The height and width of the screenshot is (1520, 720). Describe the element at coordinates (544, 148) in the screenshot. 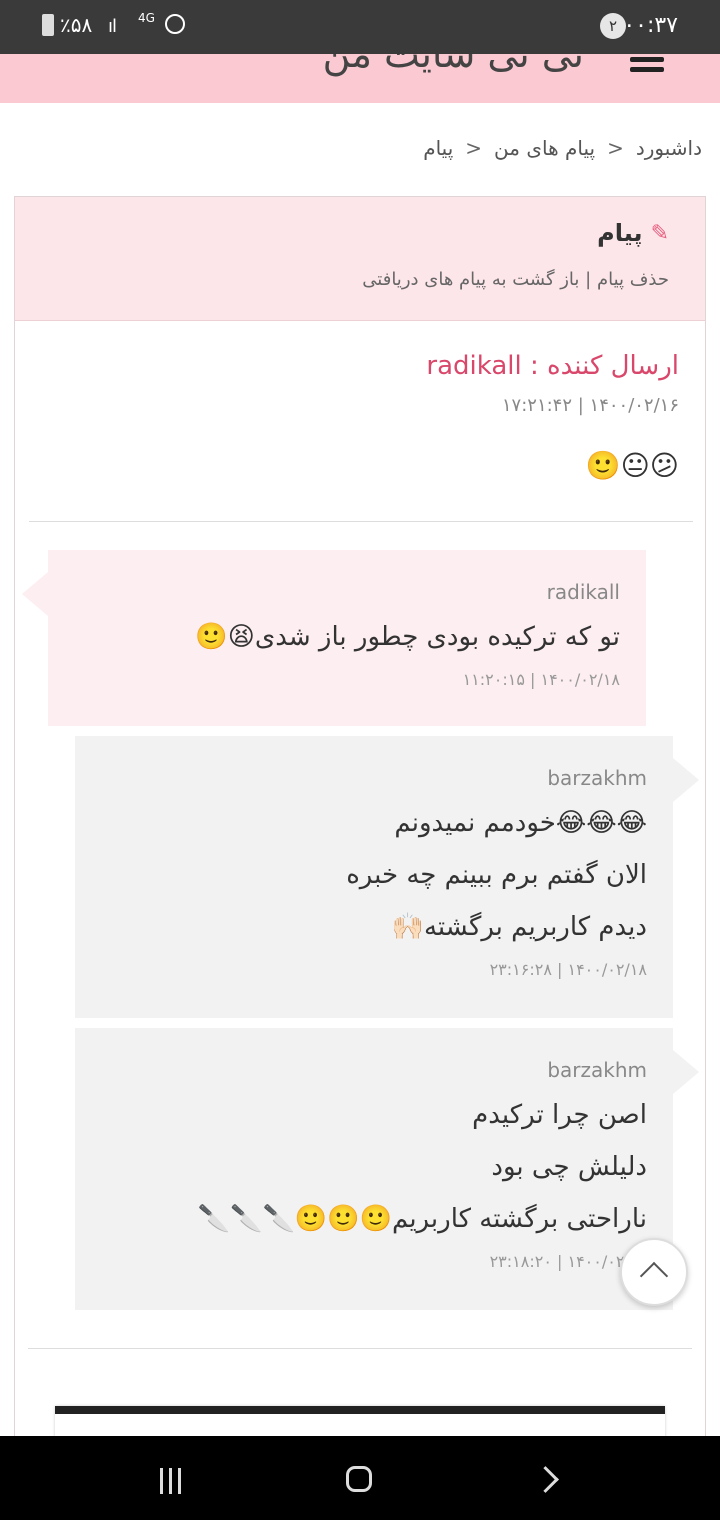

I see `breadcrumb-my-messages: پیام های من` at that location.